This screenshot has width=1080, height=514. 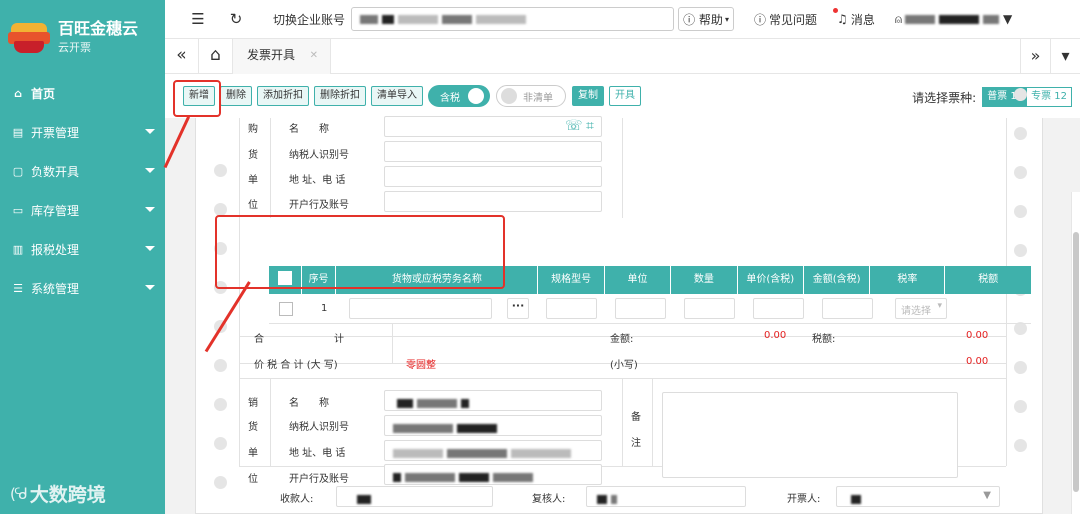 I want to click on messages-link: ♫ 消息, so click(x=856, y=19).